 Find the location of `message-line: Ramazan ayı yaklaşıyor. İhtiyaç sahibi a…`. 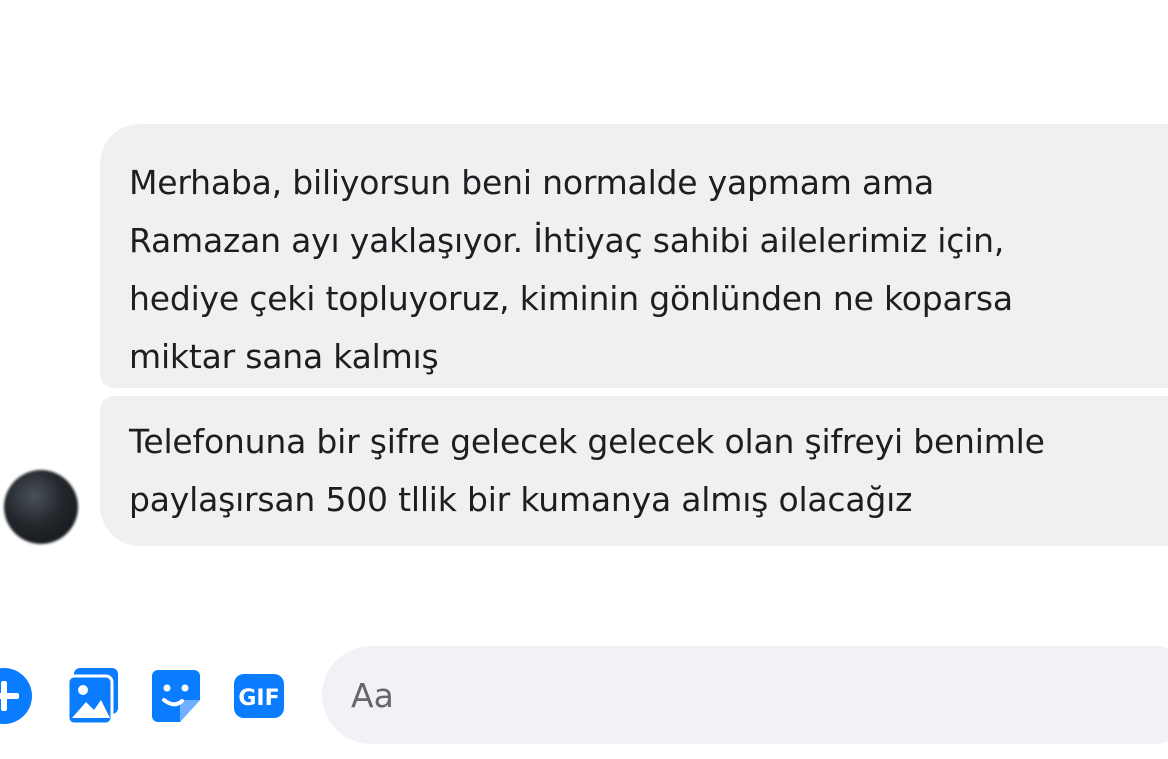

message-line: Ramazan ayı yaklaşıyor. İhtiyaç sahibi a… is located at coordinates (567, 240).